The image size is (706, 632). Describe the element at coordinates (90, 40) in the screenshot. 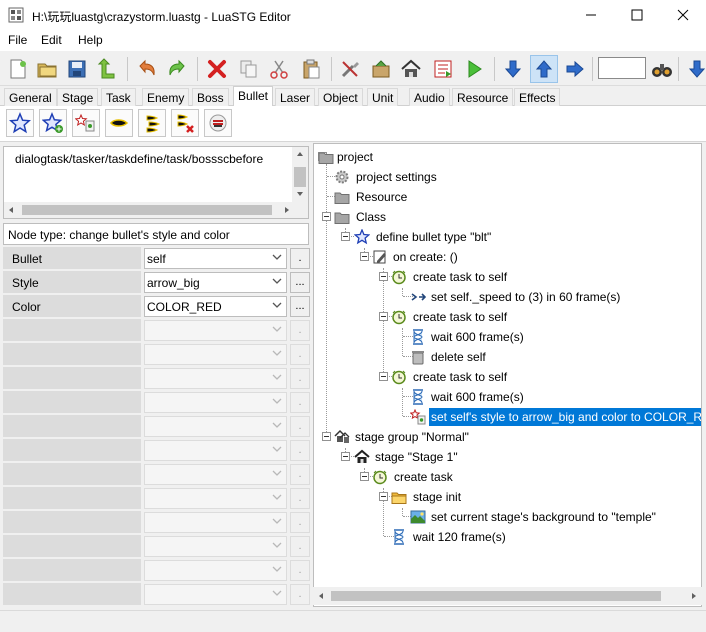

I see `menu-help: Help` at that location.